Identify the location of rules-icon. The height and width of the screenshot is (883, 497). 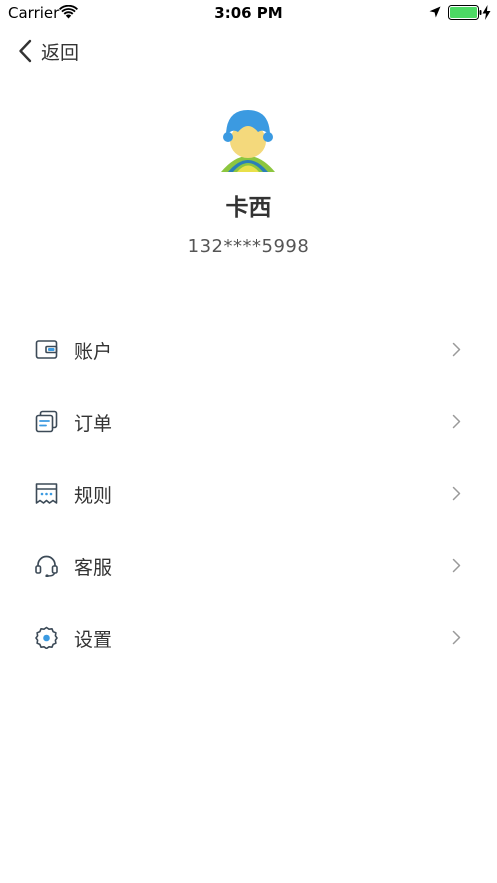
(46, 493).